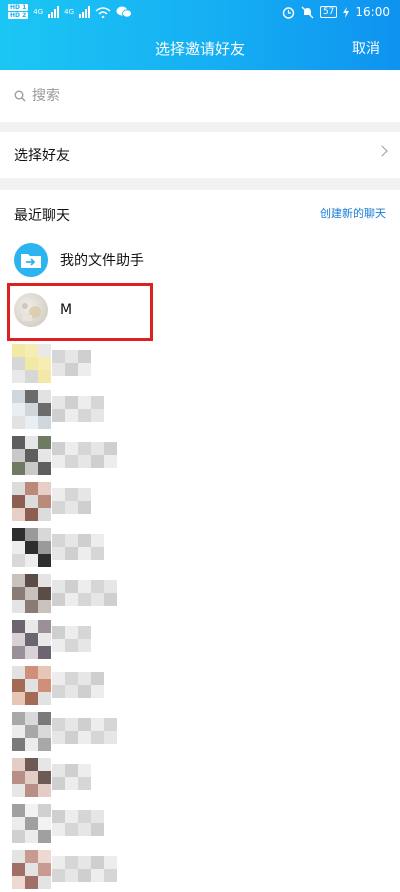 The height and width of the screenshot is (892, 400). What do you see at coordinates (102, 261) in the screenshot?
I see `contact-name: 我的文件助手` at bounding box center [102, 261].